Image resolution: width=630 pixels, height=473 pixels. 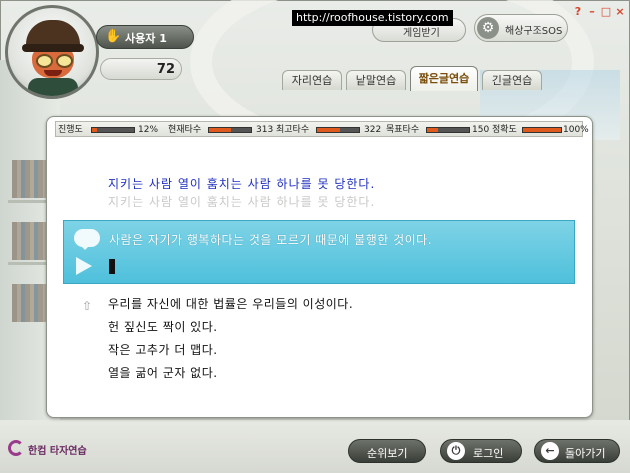 I want to click on tab-word-practice: 낱말연습, so click(x=376, y=80).